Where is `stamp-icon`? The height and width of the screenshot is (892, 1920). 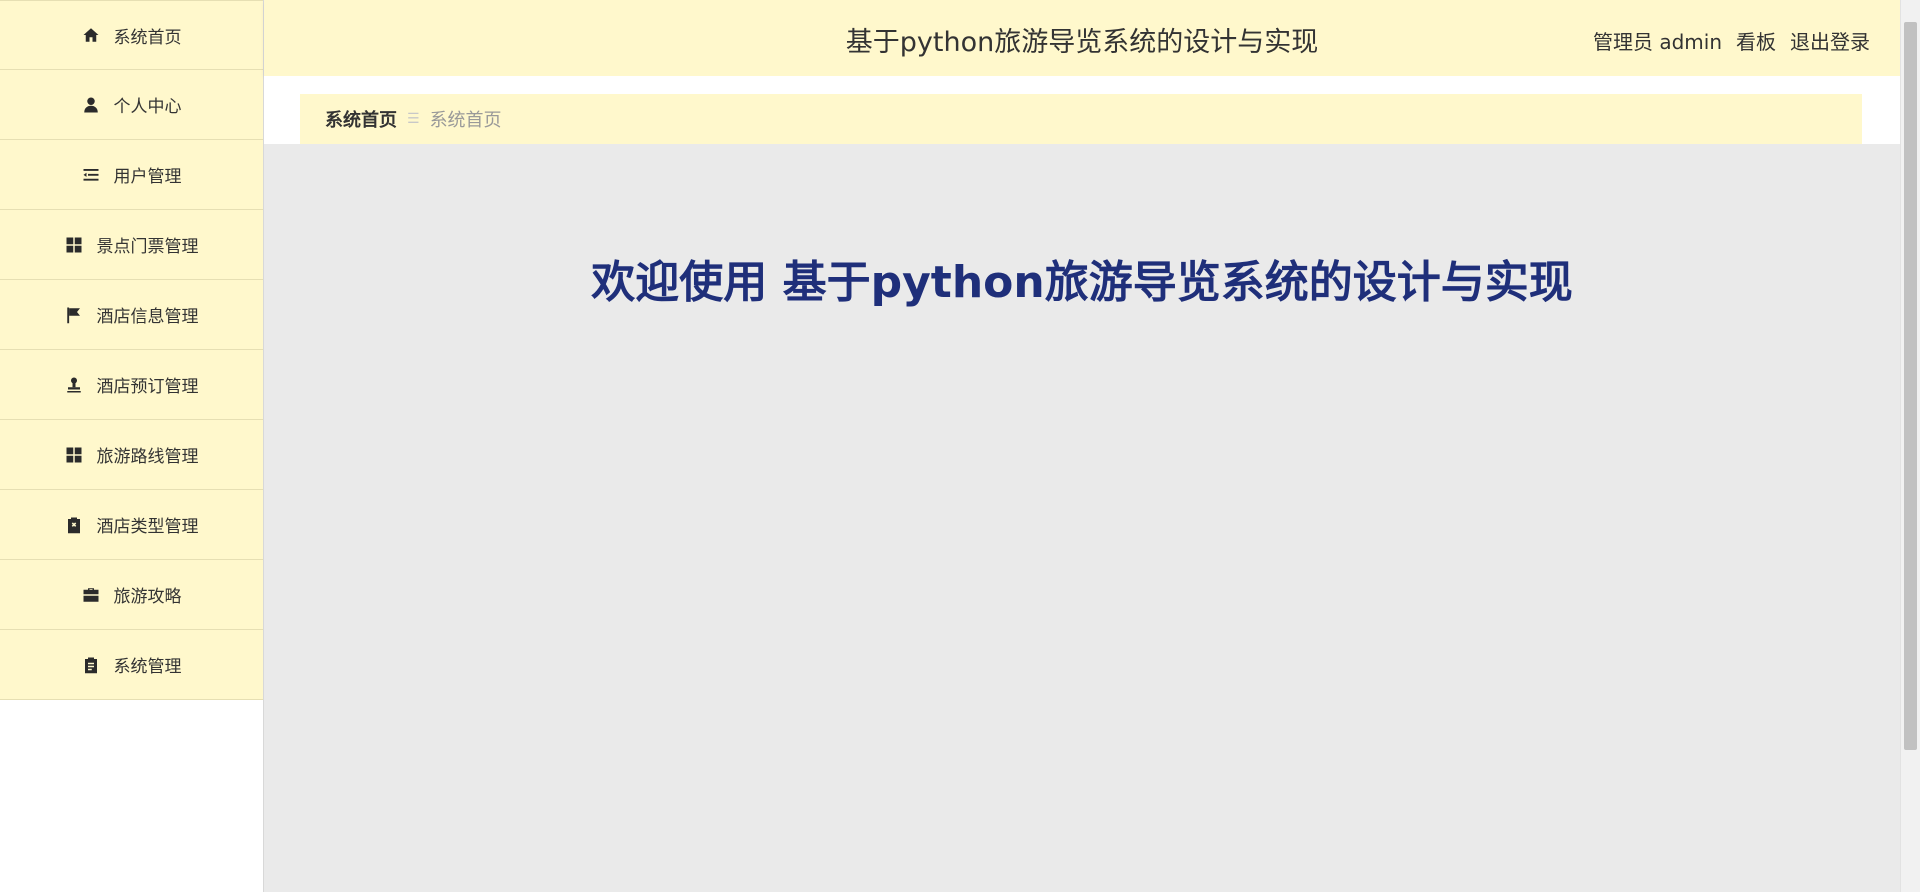 stamp-icon is located at coordinates (74, 385).